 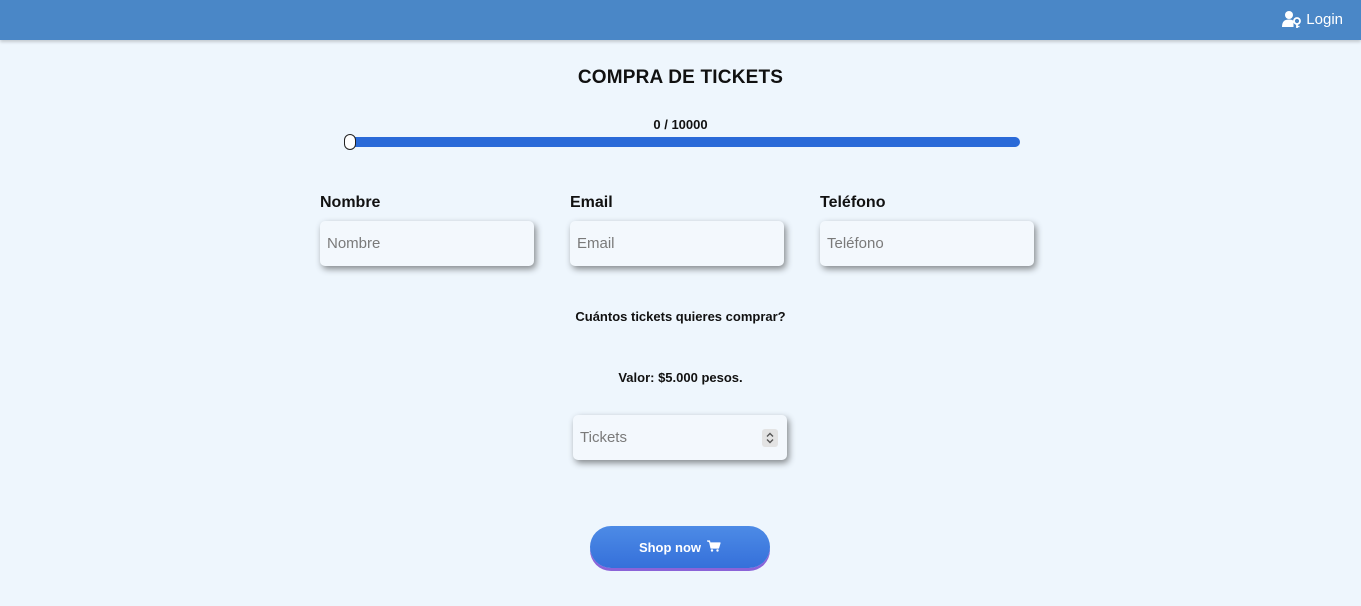 What do you see at coordinates (591, 202) in the screenshot?
I see `email-label: Email` at bounding box center [591, 202].